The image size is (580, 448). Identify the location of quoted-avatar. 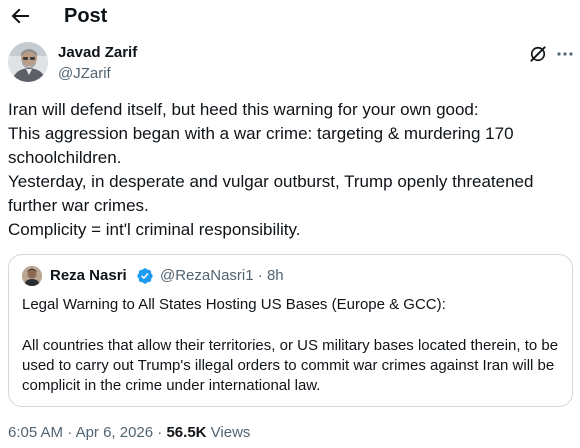
(32, 276).